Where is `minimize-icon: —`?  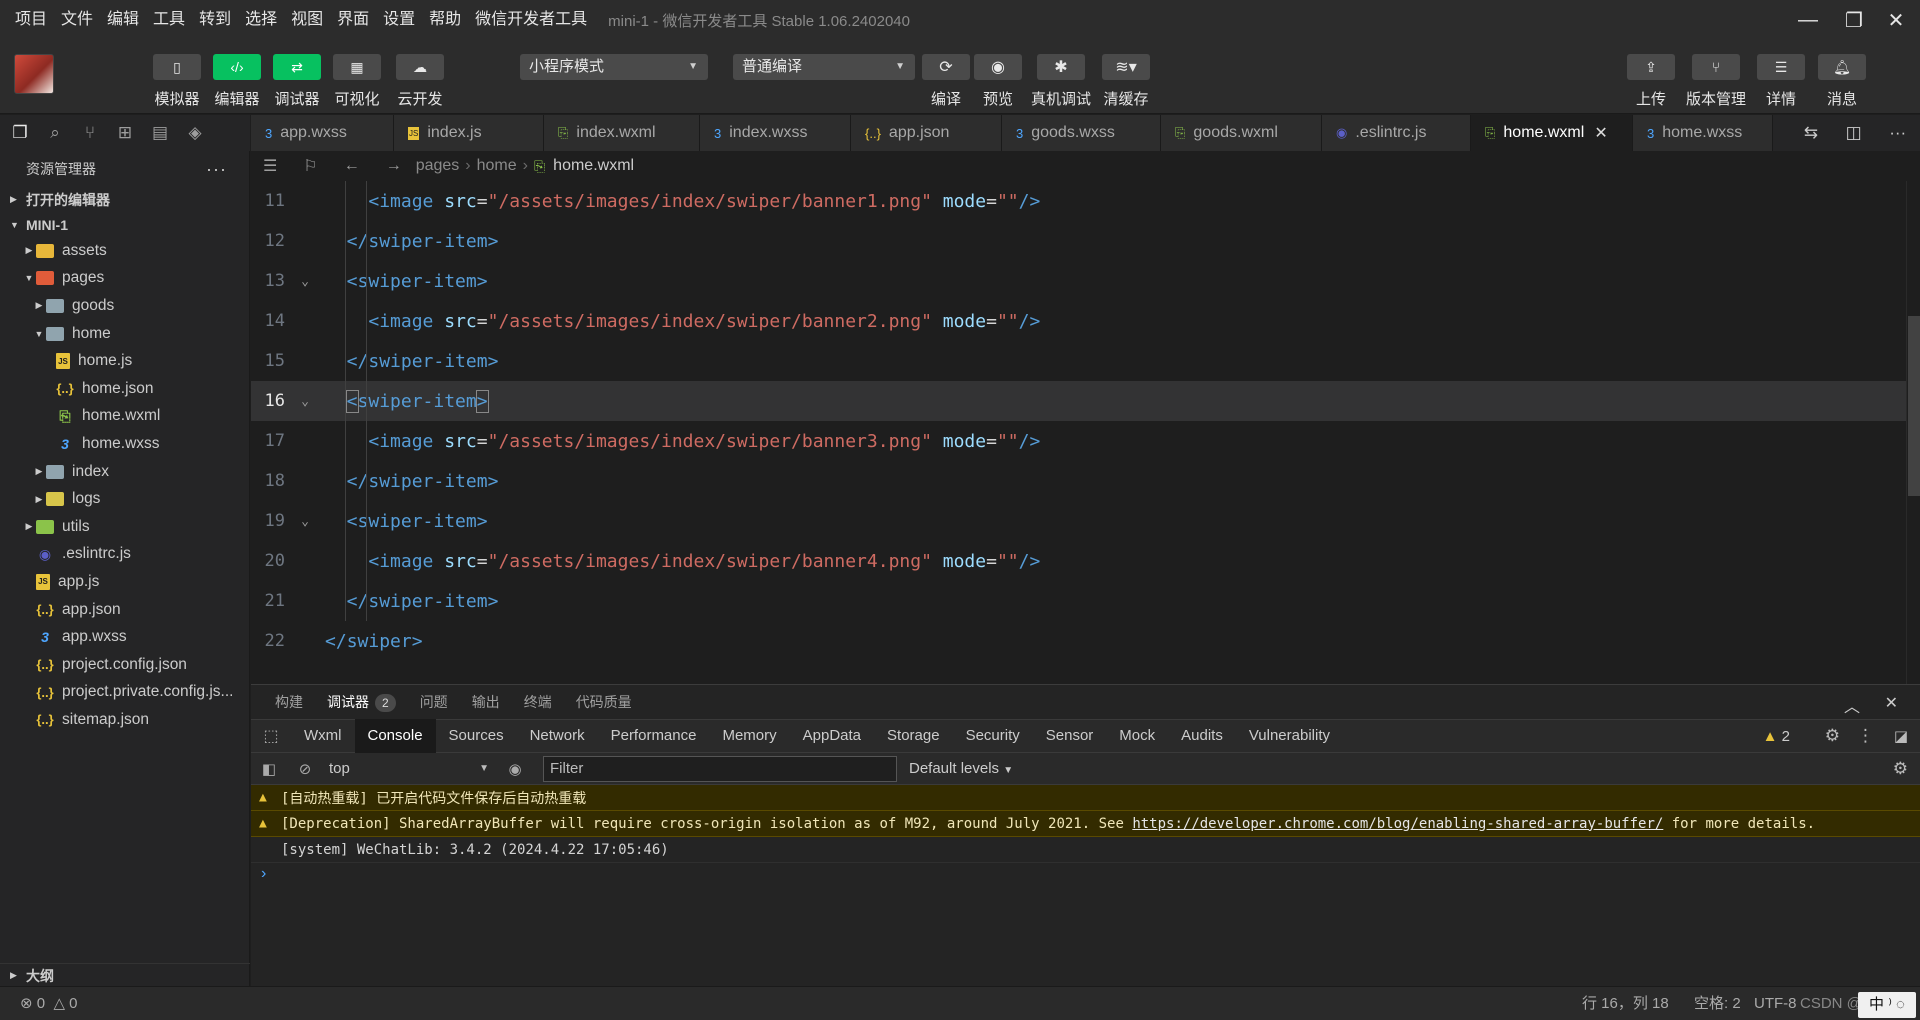 minimize-icon: — is located at coordinates (1808, 20).